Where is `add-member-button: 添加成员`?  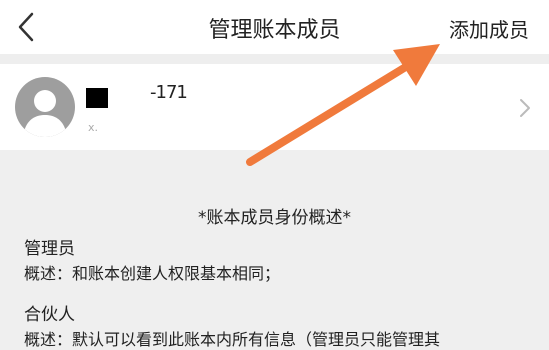 add-member-button: 添加成员 is located at coordinates (489, 28).